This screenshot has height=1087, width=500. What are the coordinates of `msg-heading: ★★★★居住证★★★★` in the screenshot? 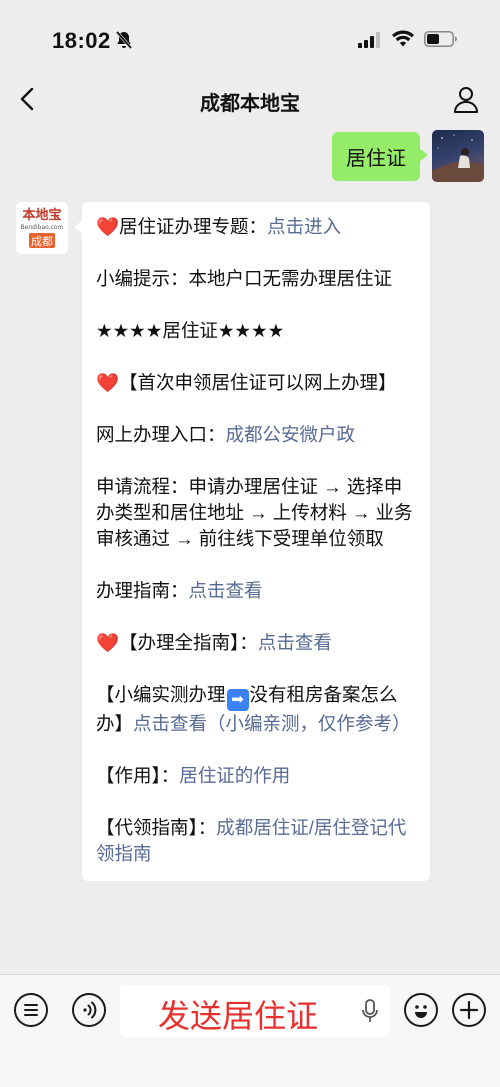 It's located at (190, 330).